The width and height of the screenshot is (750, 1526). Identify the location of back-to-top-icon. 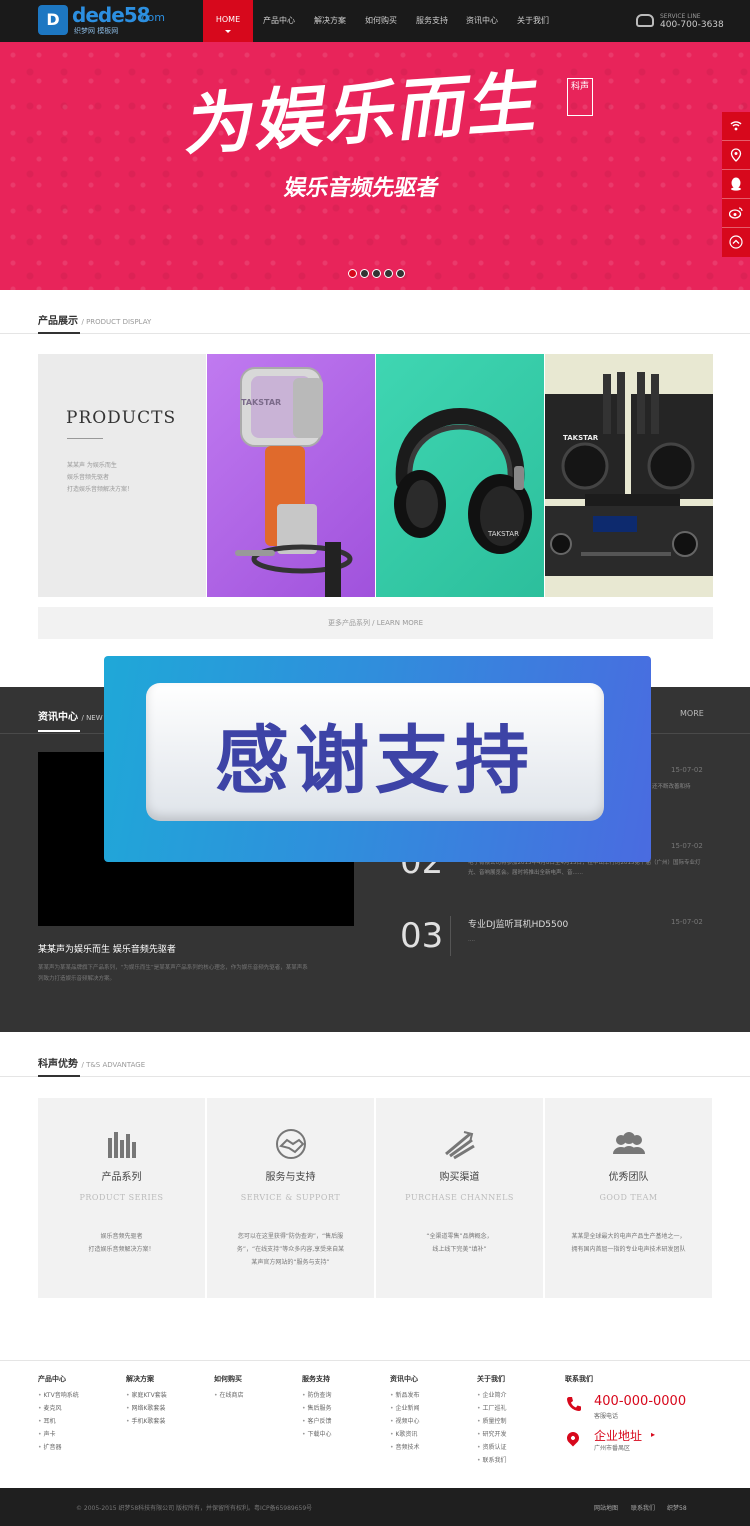
(736, 242).